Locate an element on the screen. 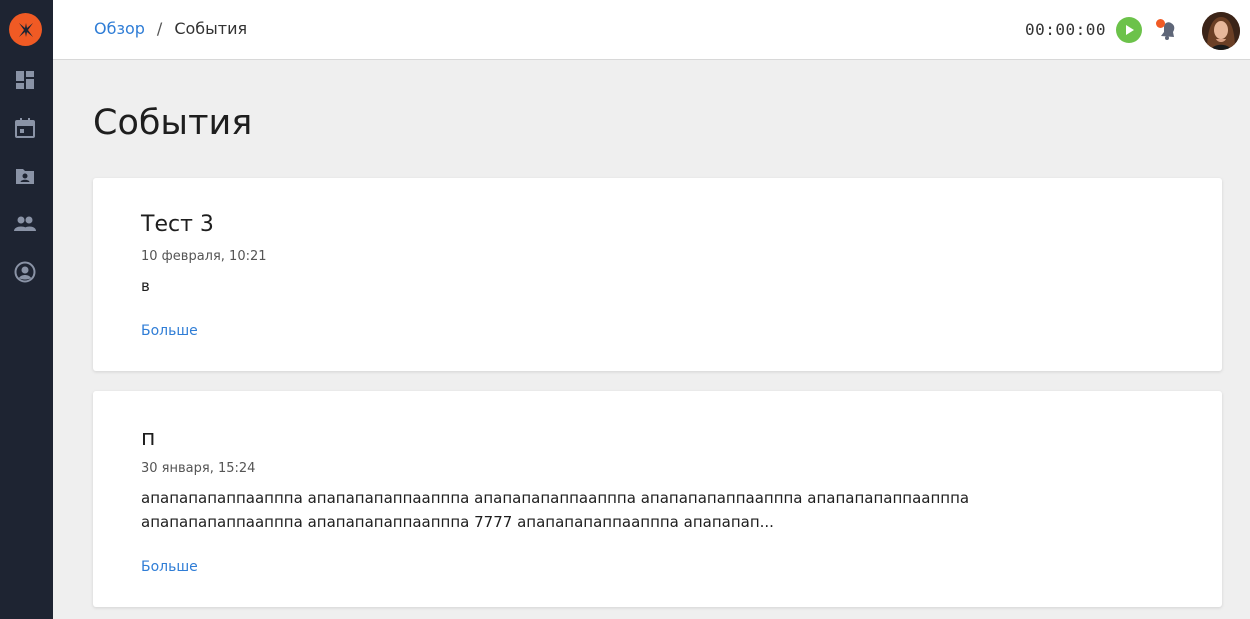 This screenshot has width=1250, height=619. event-date: 30 января, 15:24 is located at coordinates (198, 468).